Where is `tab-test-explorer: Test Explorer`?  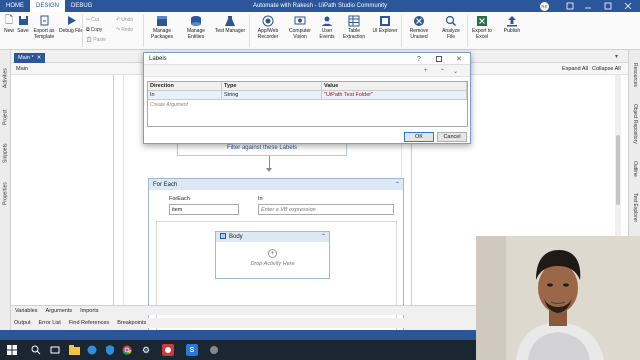
tab-test-explorer: Test Explorer is located at coordinates (635, 208).